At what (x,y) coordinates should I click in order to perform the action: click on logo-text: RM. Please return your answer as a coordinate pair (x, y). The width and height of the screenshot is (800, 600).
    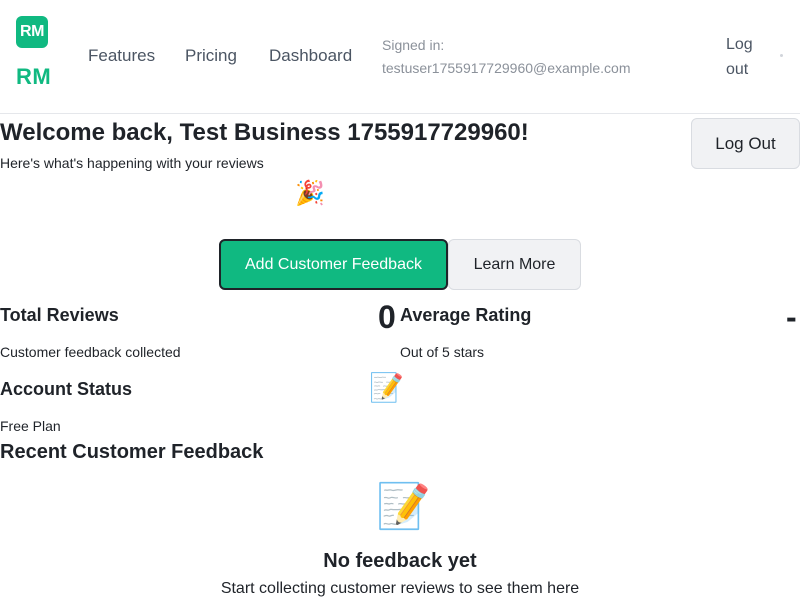
    Looking at the image, I should click on (33, 77).